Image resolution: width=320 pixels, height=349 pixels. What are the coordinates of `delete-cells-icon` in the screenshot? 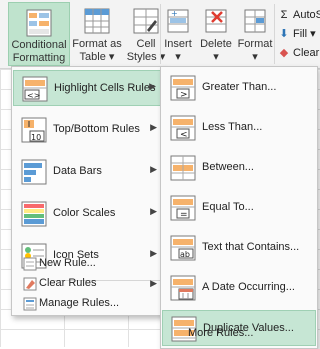 It's located at (216, 21).